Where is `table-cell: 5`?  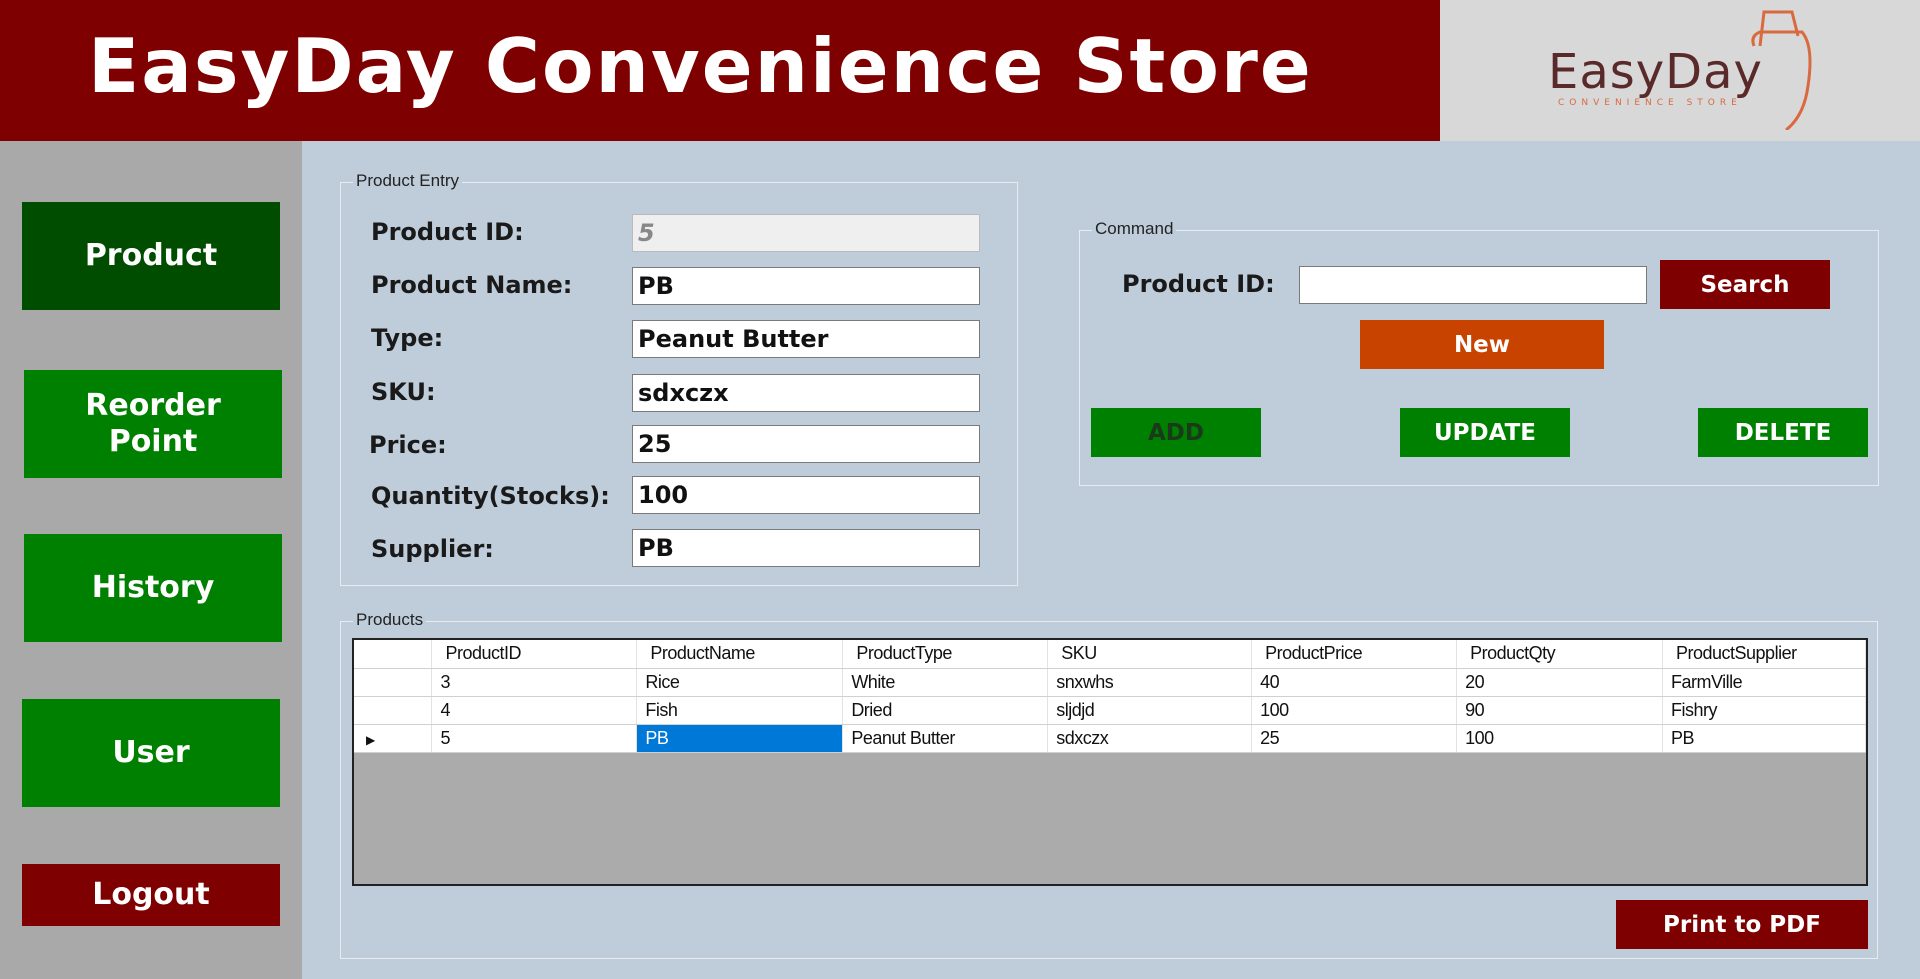
table-cell: 5 is located at coordinates (534, 738).